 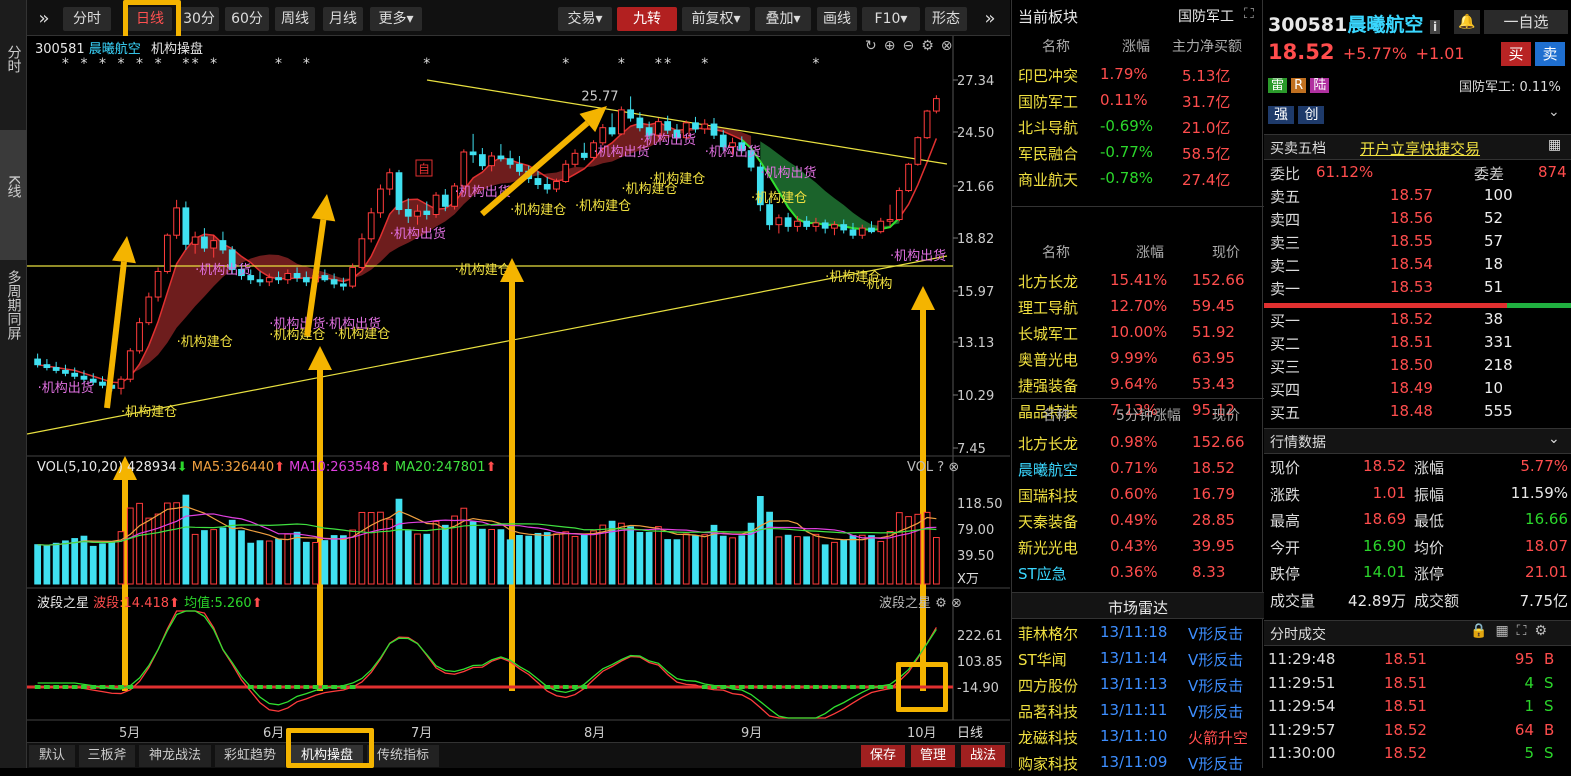 What do you see at coordinates (13, 195) in the screenshot?
I see `side-tab-kline: K线` at bounding box center [13, 195].